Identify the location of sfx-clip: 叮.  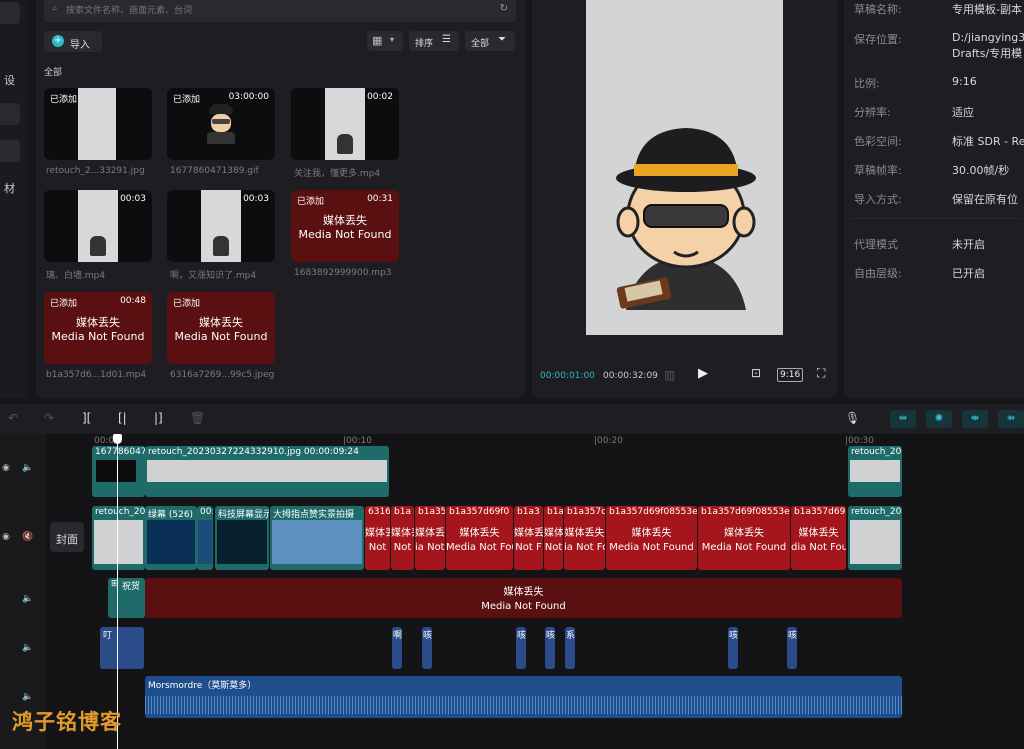
(122, 648).